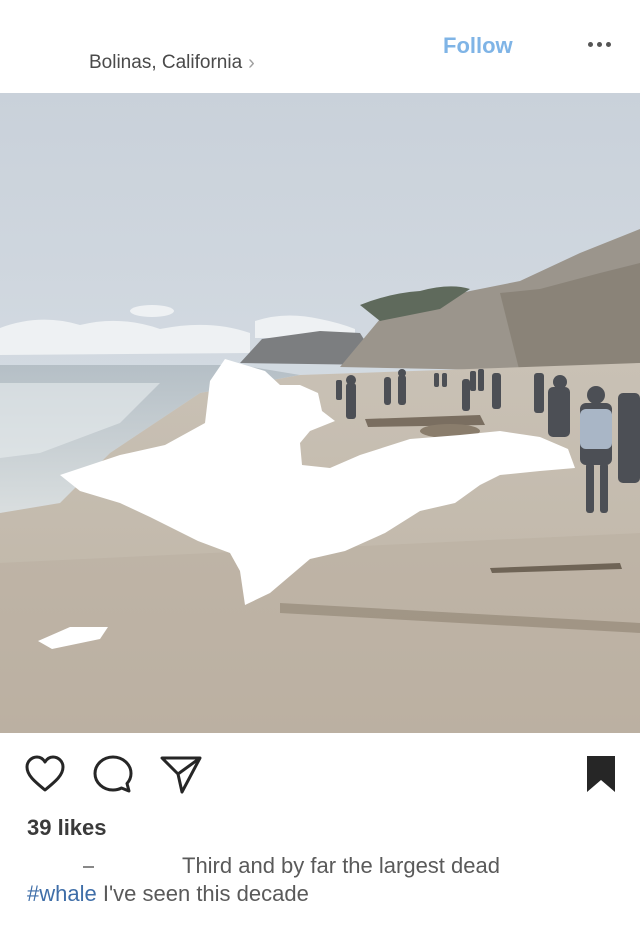 The image size is (640, 925). Describe the element at coordinates (599, 44) in the screenshot. I see `more-options-icon` at that location.